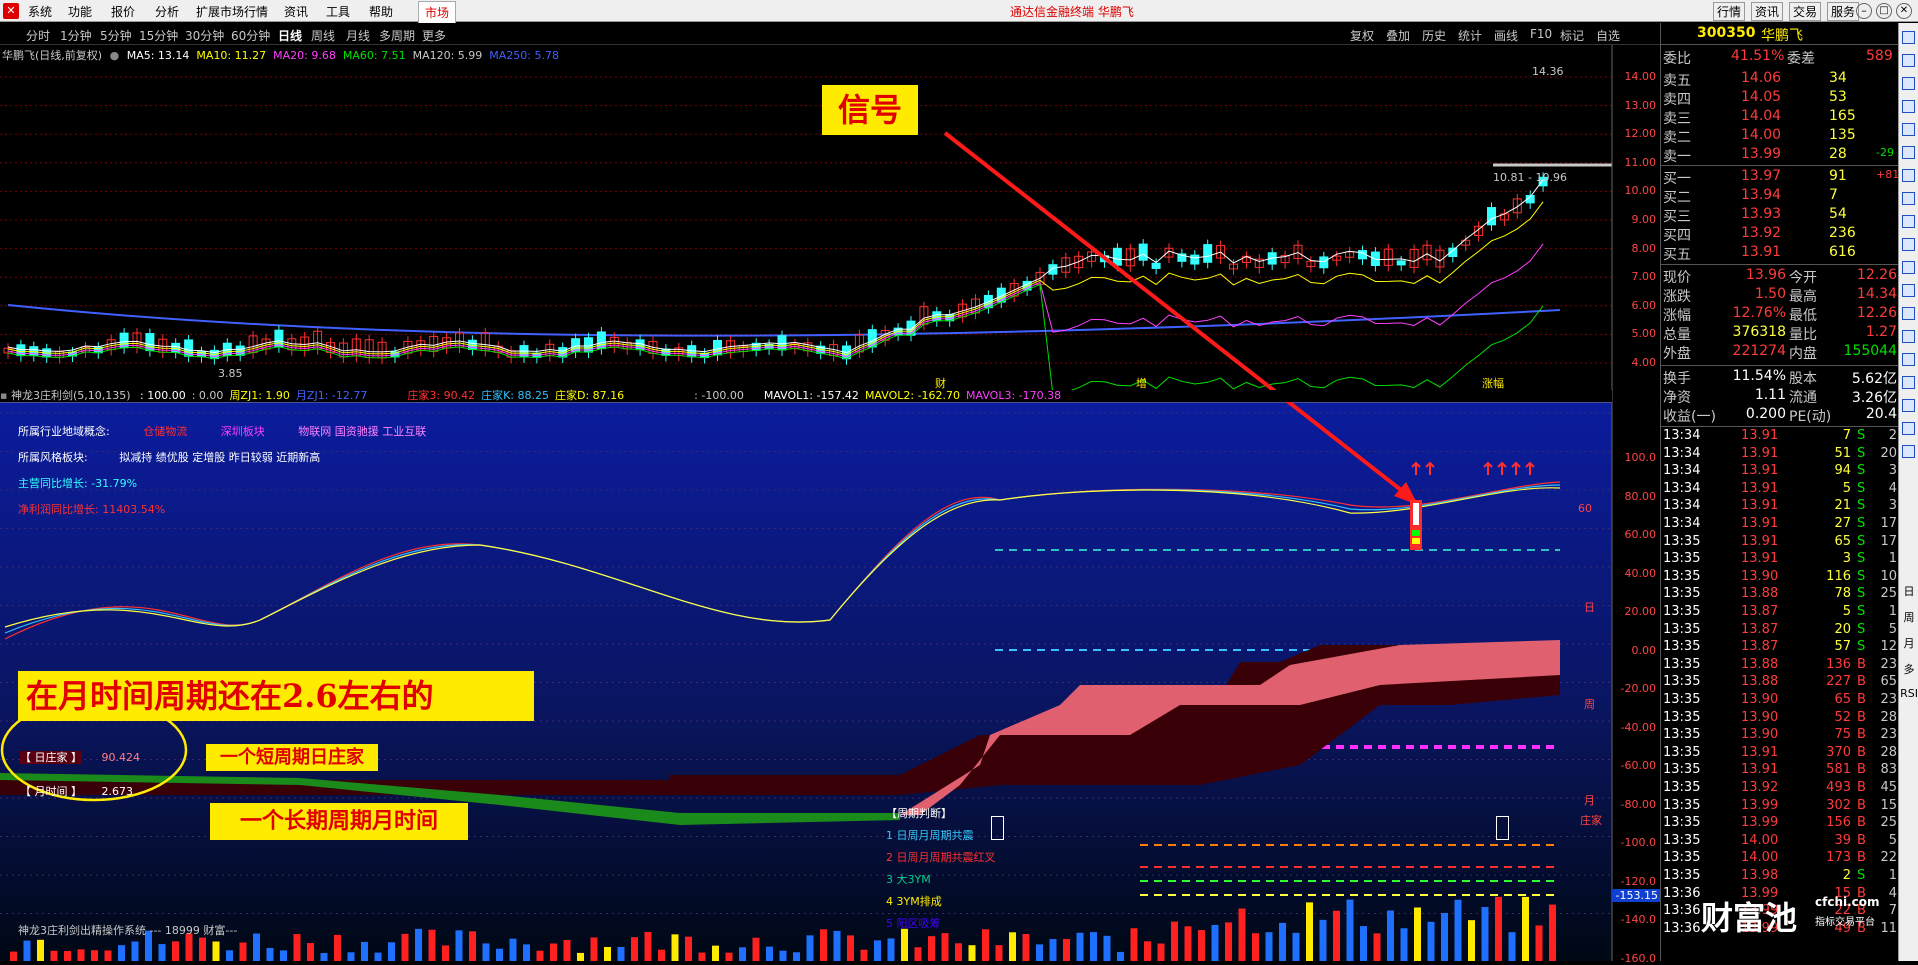 Image resolution: width=1918 pixels, height=965 pixels. Describe the element at coordinates (1884, 11) in the screenshot. I see `restore-icon: □` at that location.